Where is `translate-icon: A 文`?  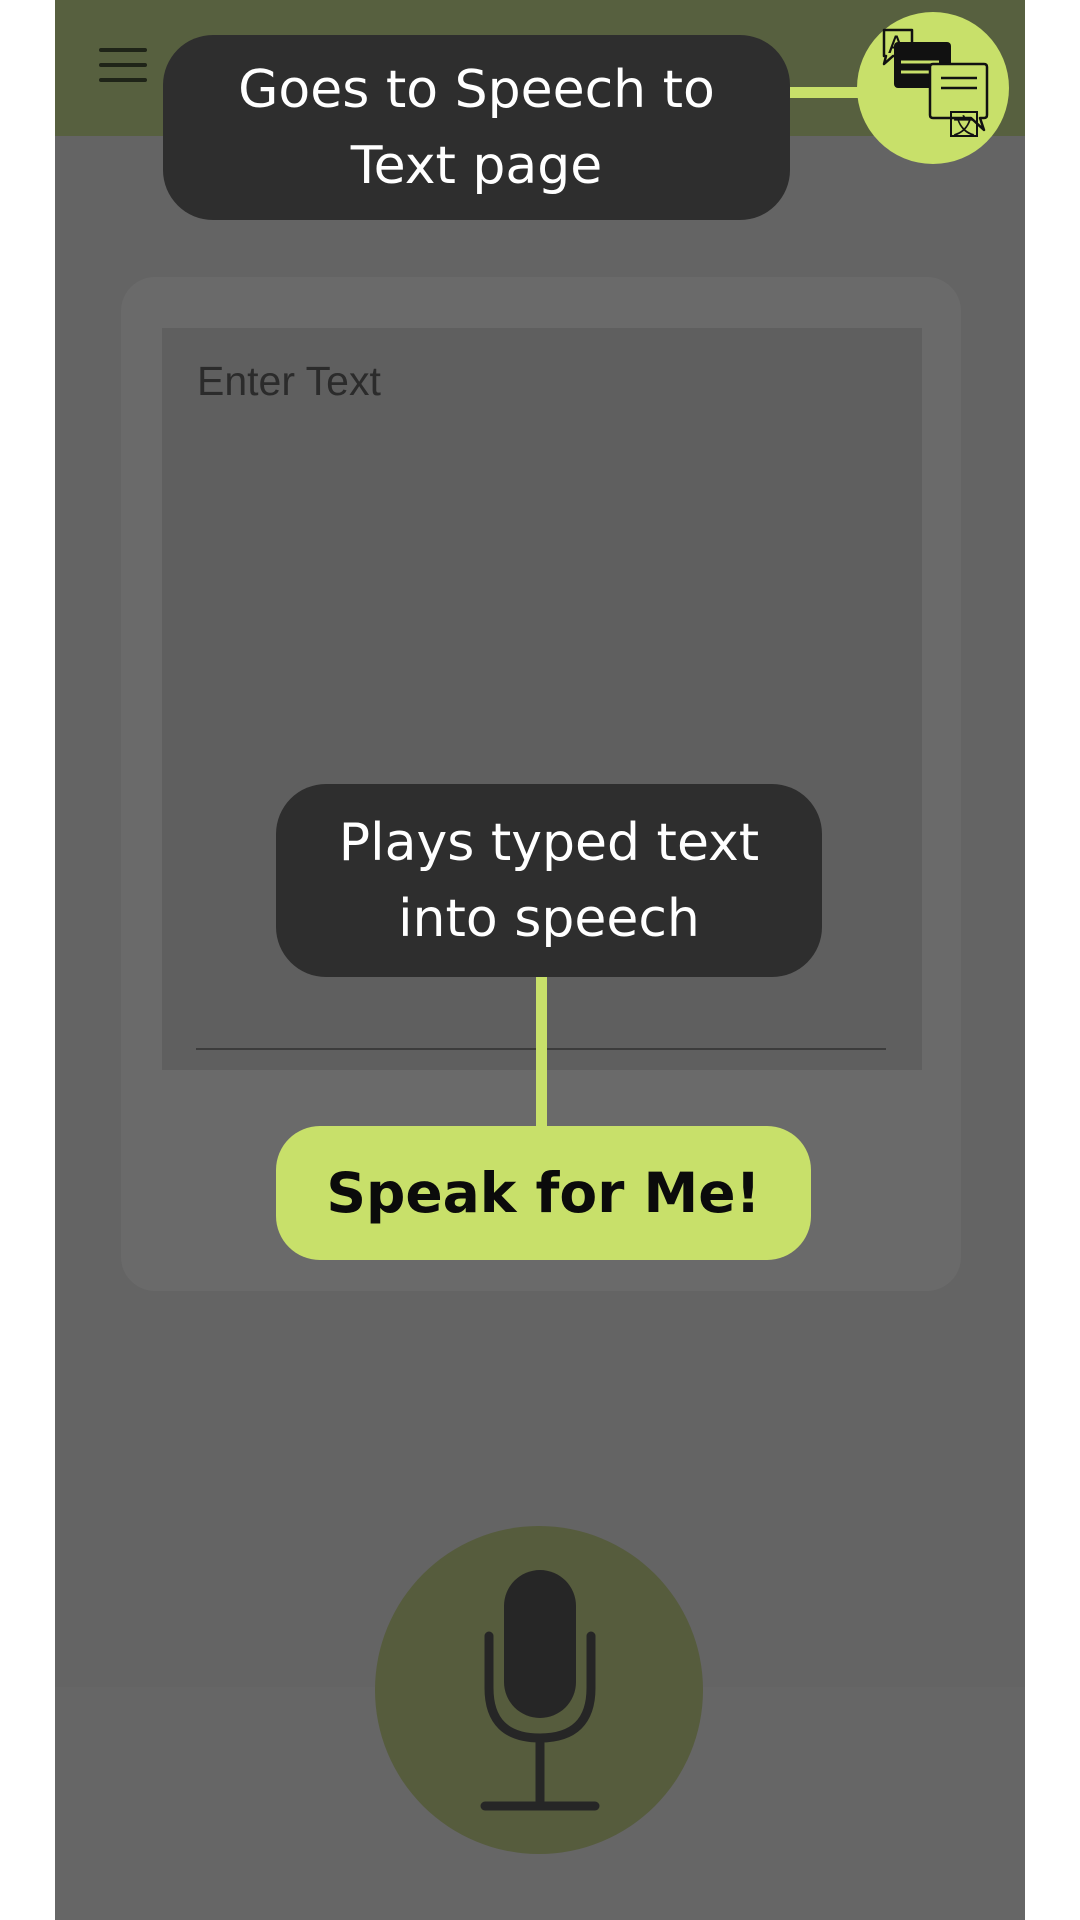
translate-icon: A 文 is located at coordinates (935, 84).